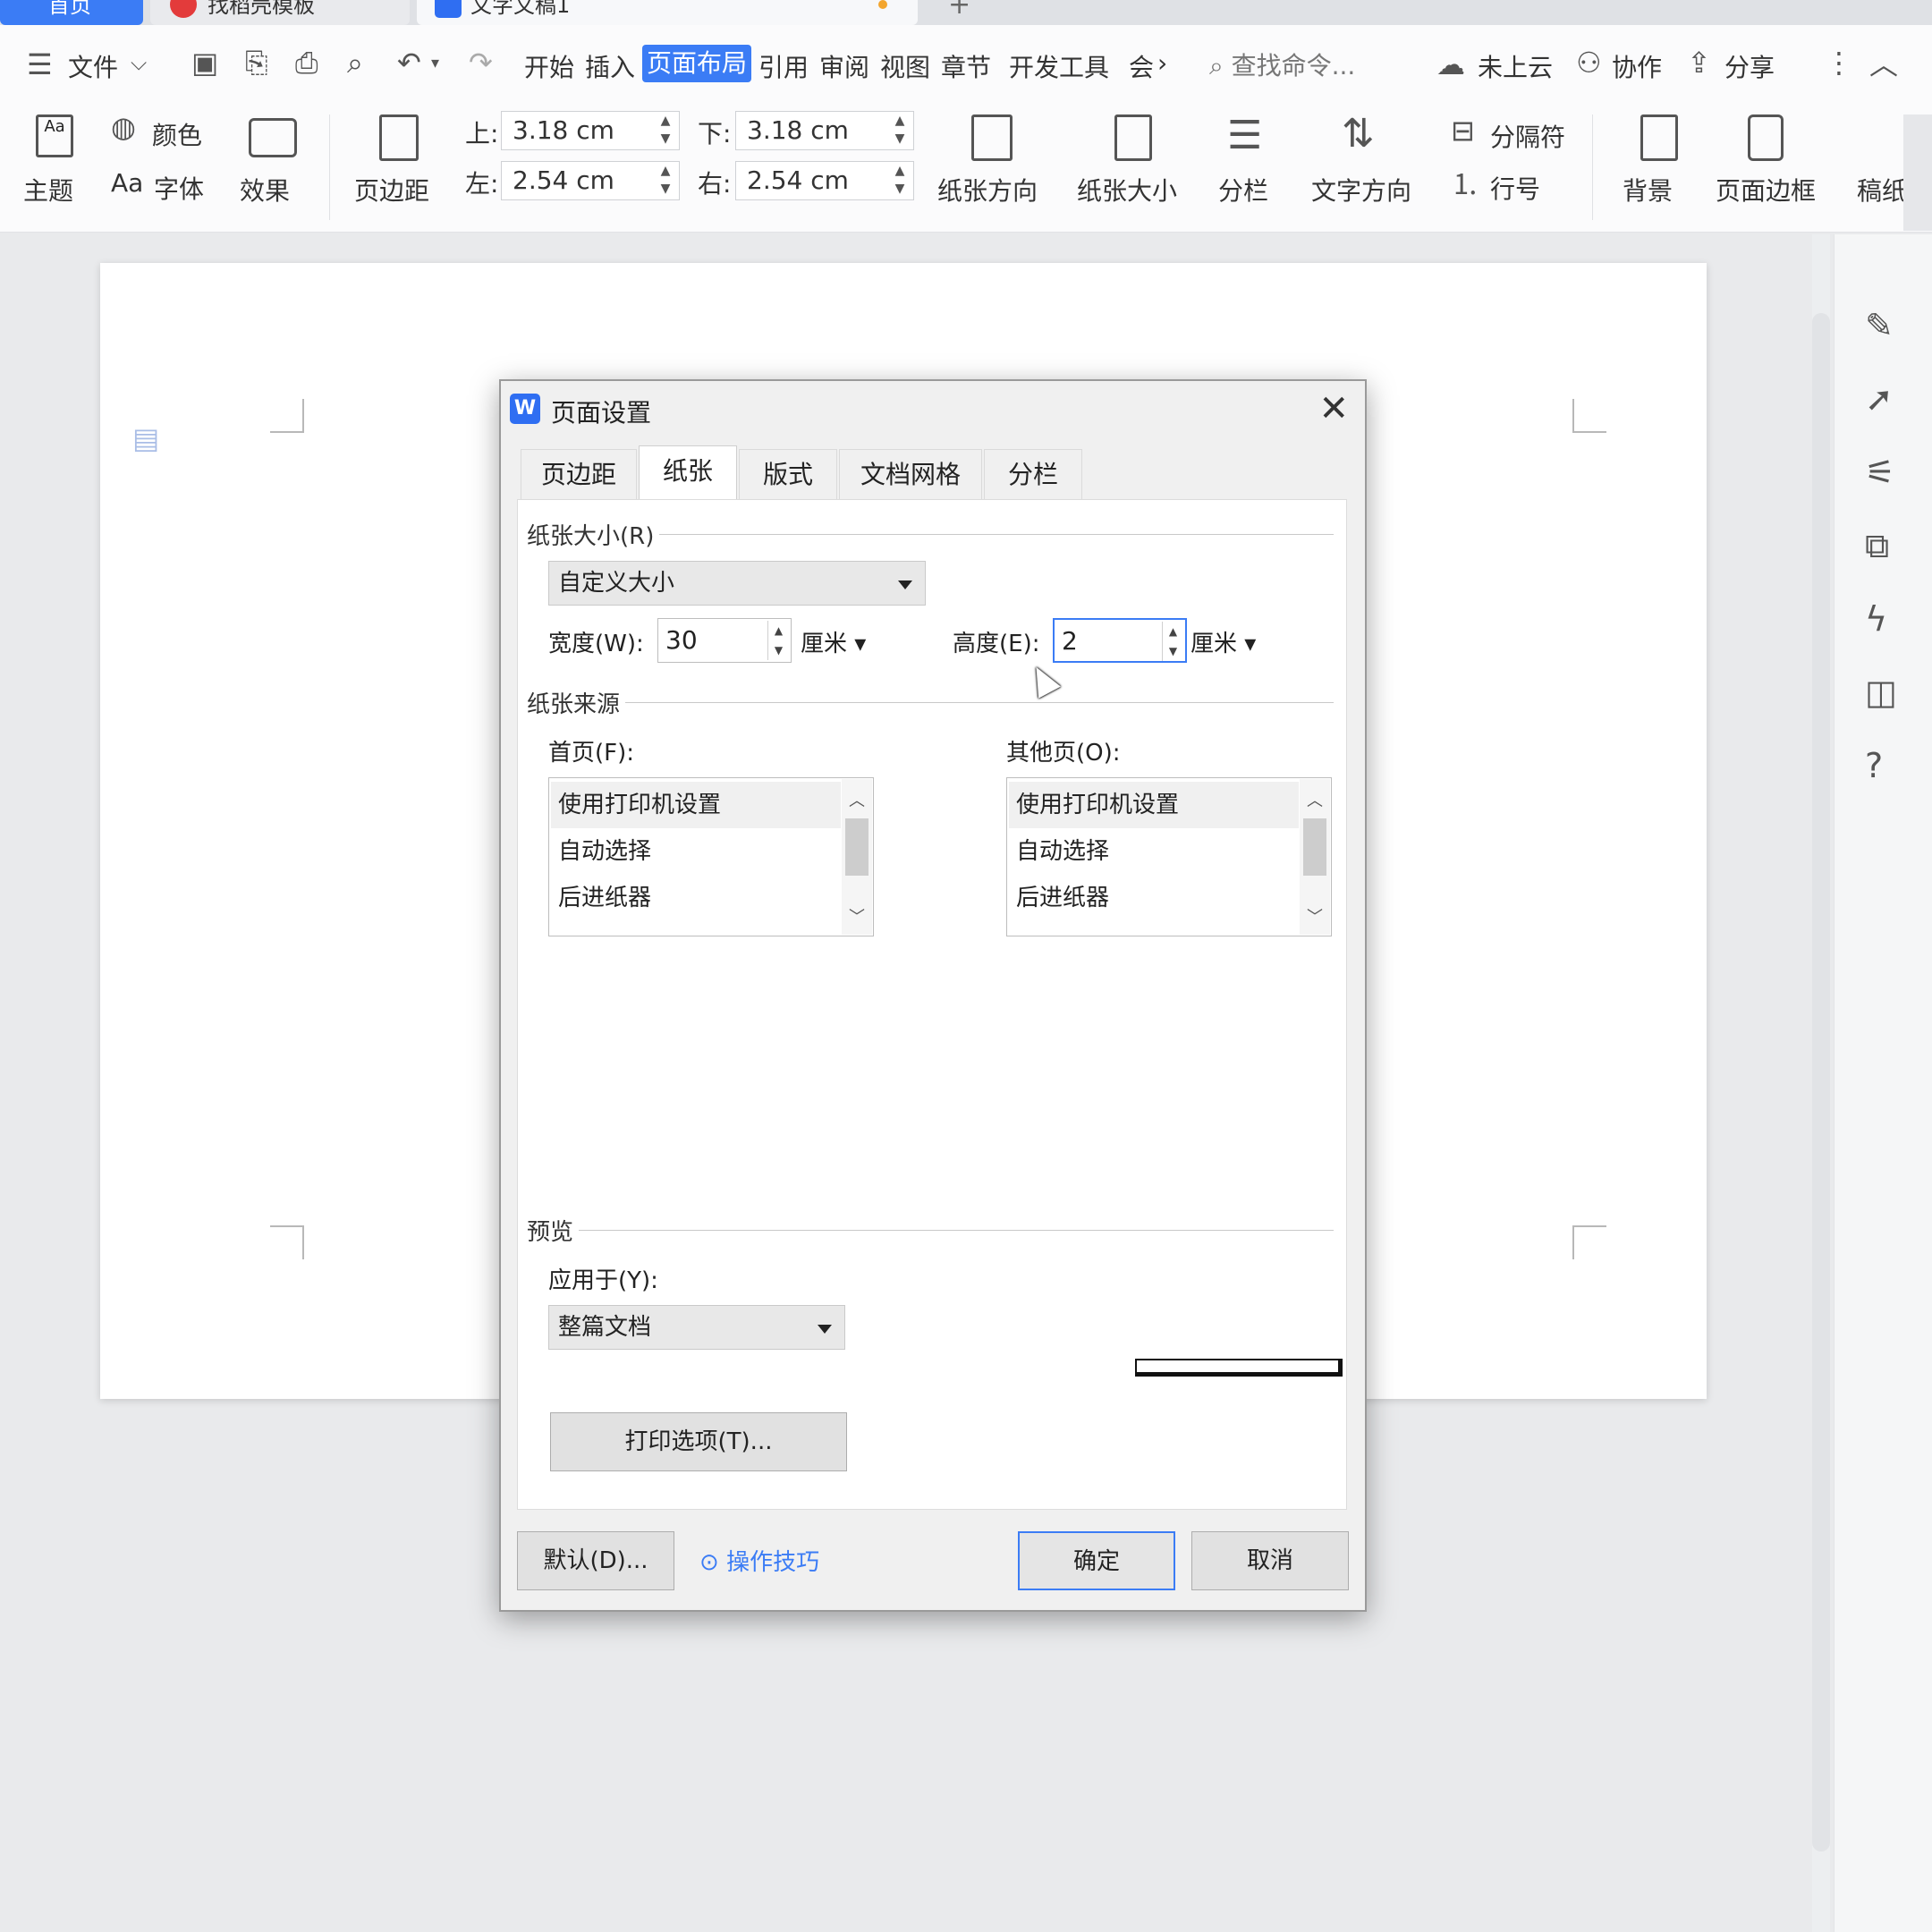  What do you see at coordinates (1917, 172) in the screenshot?
I see `ribbon-scroll-right` at bounding box center [1917, 172].